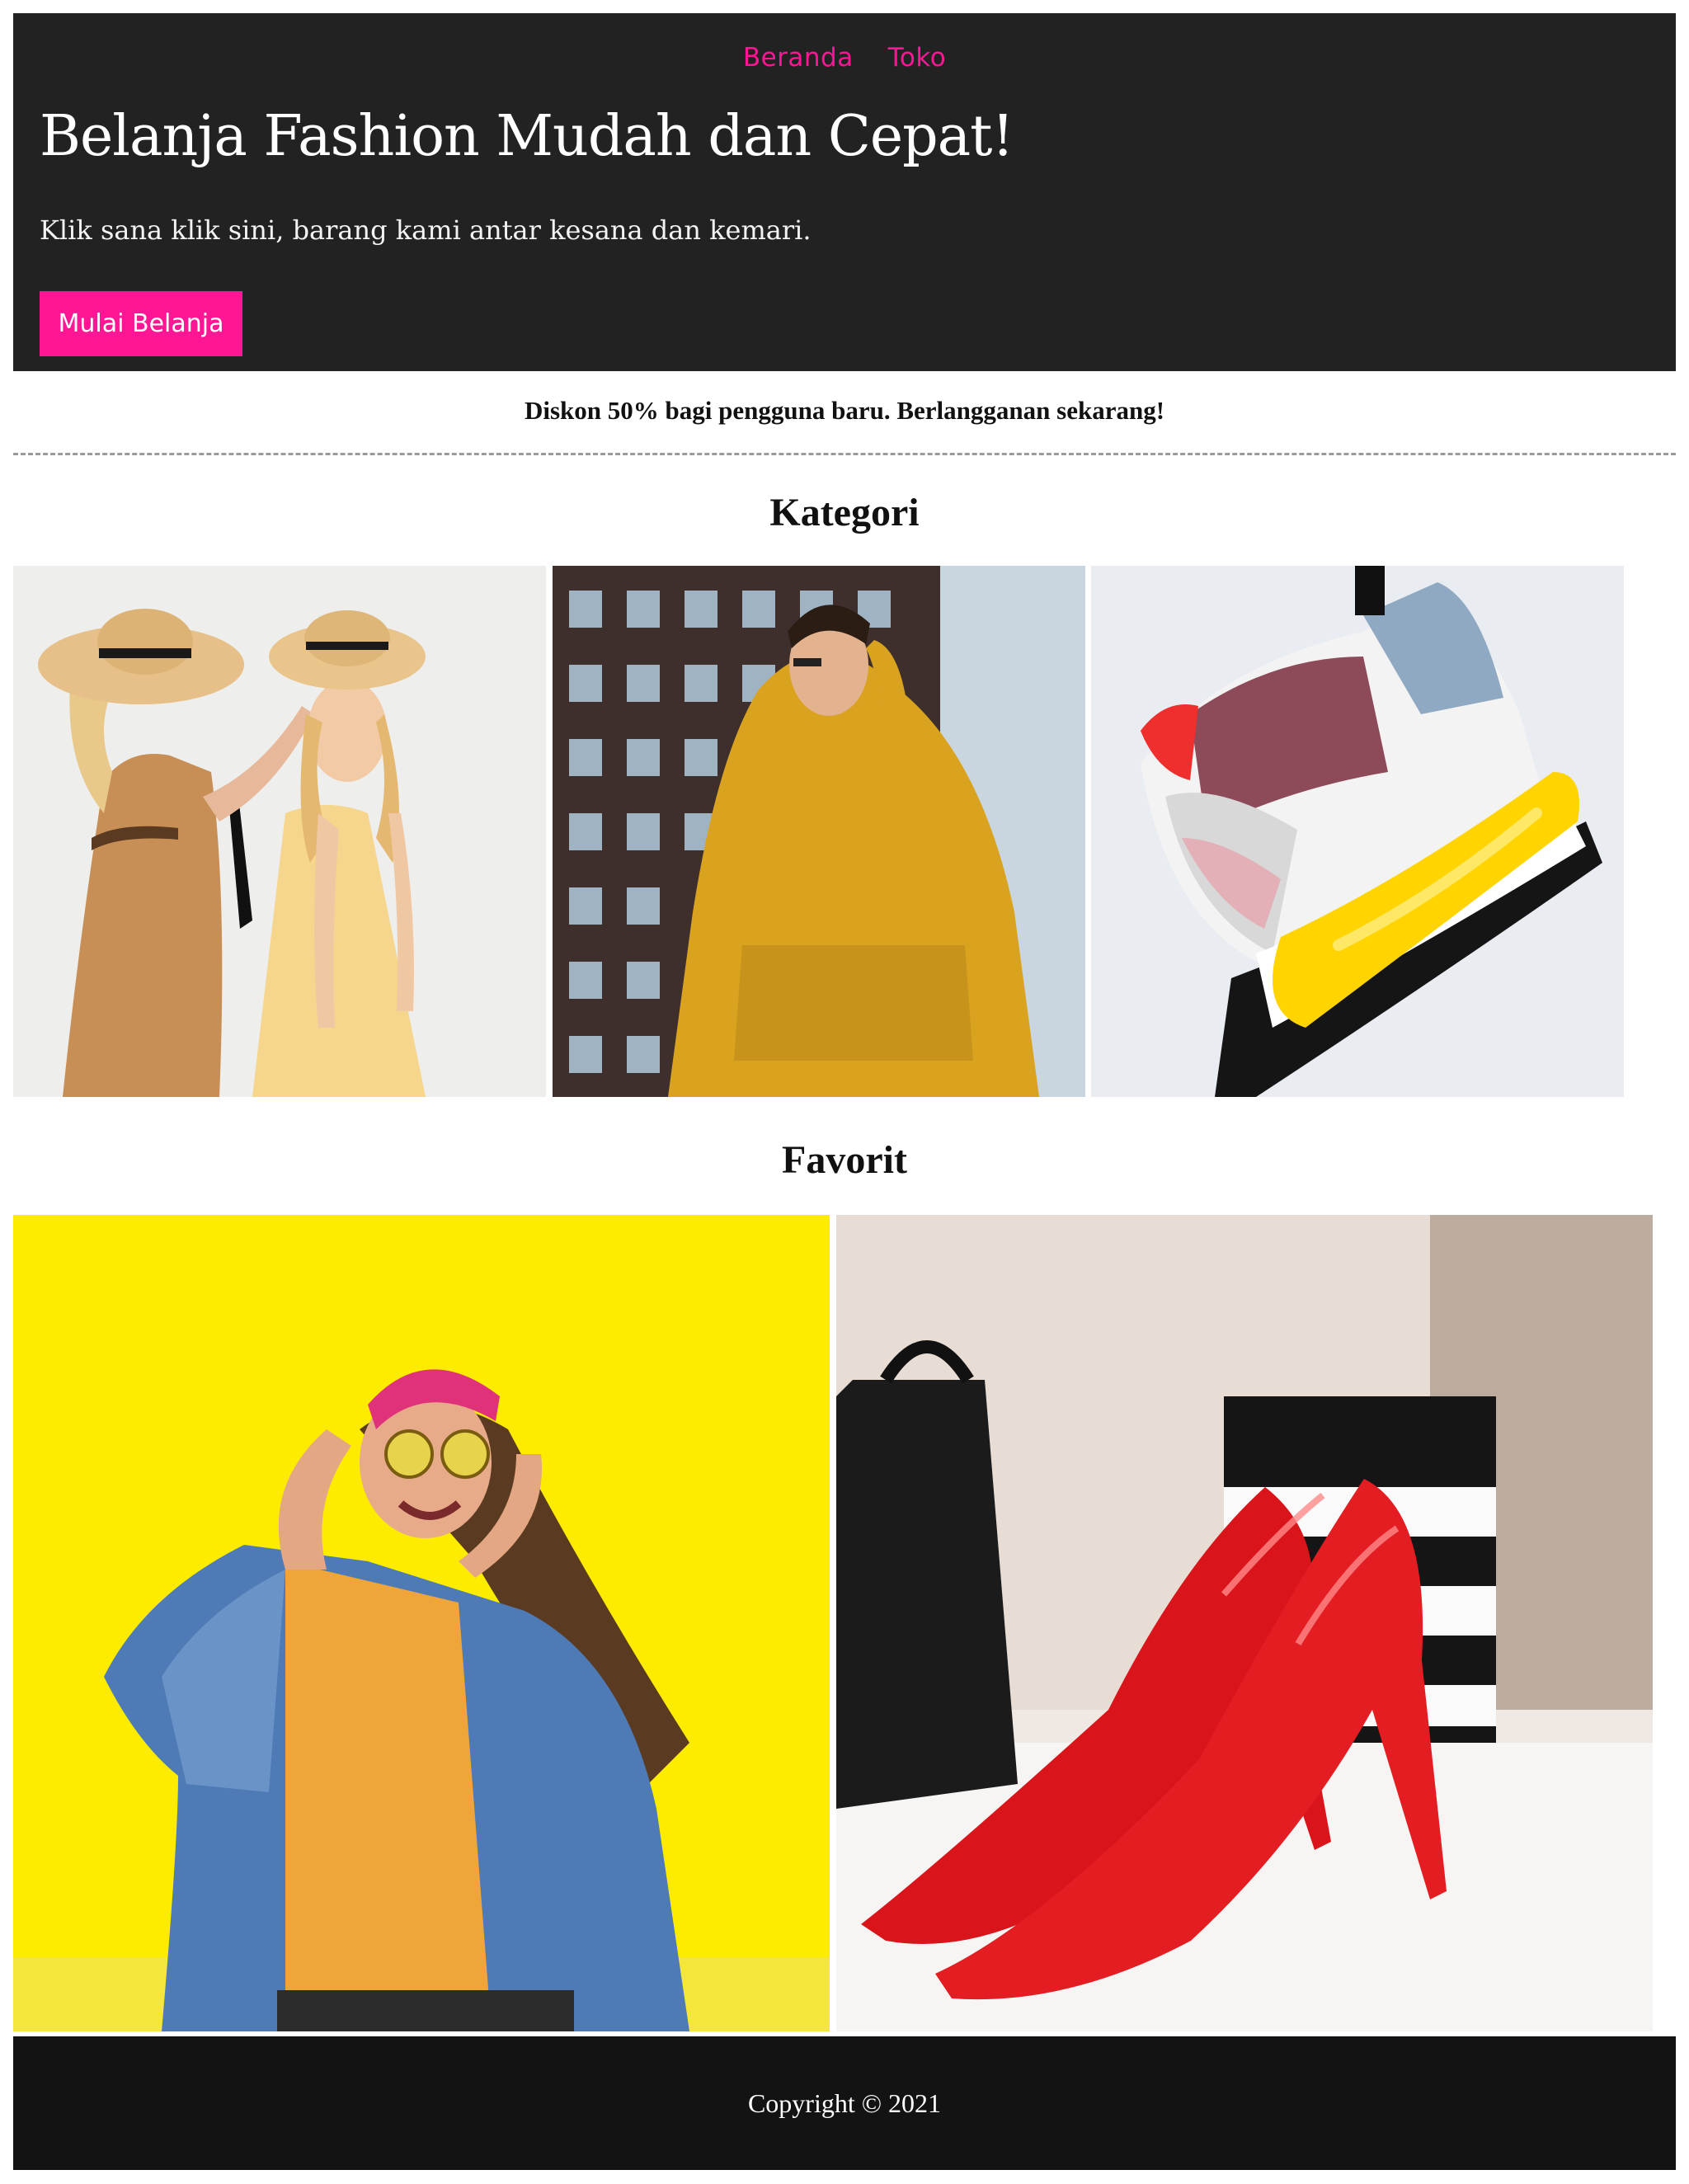  I want to click on section-title-kategori: Kategori, so click(844, 512).